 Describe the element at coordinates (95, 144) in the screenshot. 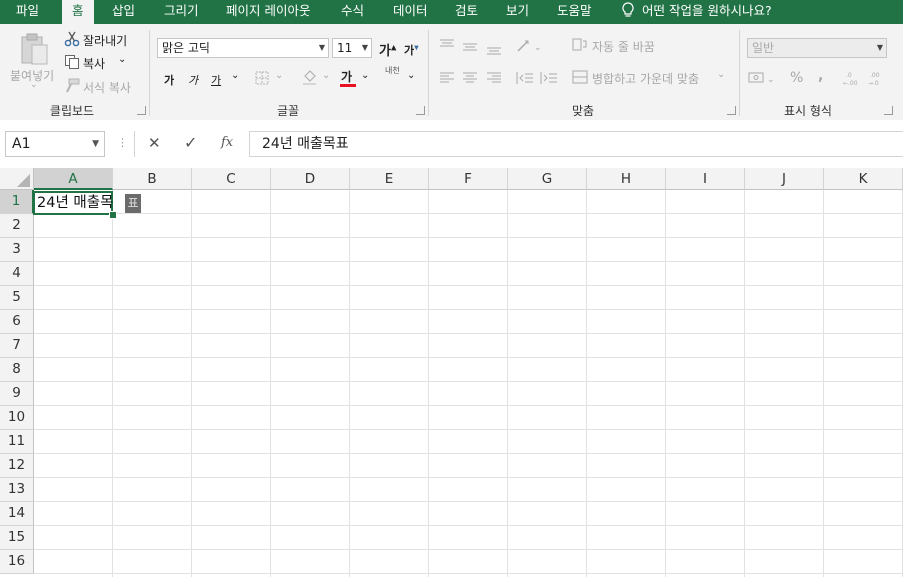

I see `chevron-down-icon: ▼` at that location.